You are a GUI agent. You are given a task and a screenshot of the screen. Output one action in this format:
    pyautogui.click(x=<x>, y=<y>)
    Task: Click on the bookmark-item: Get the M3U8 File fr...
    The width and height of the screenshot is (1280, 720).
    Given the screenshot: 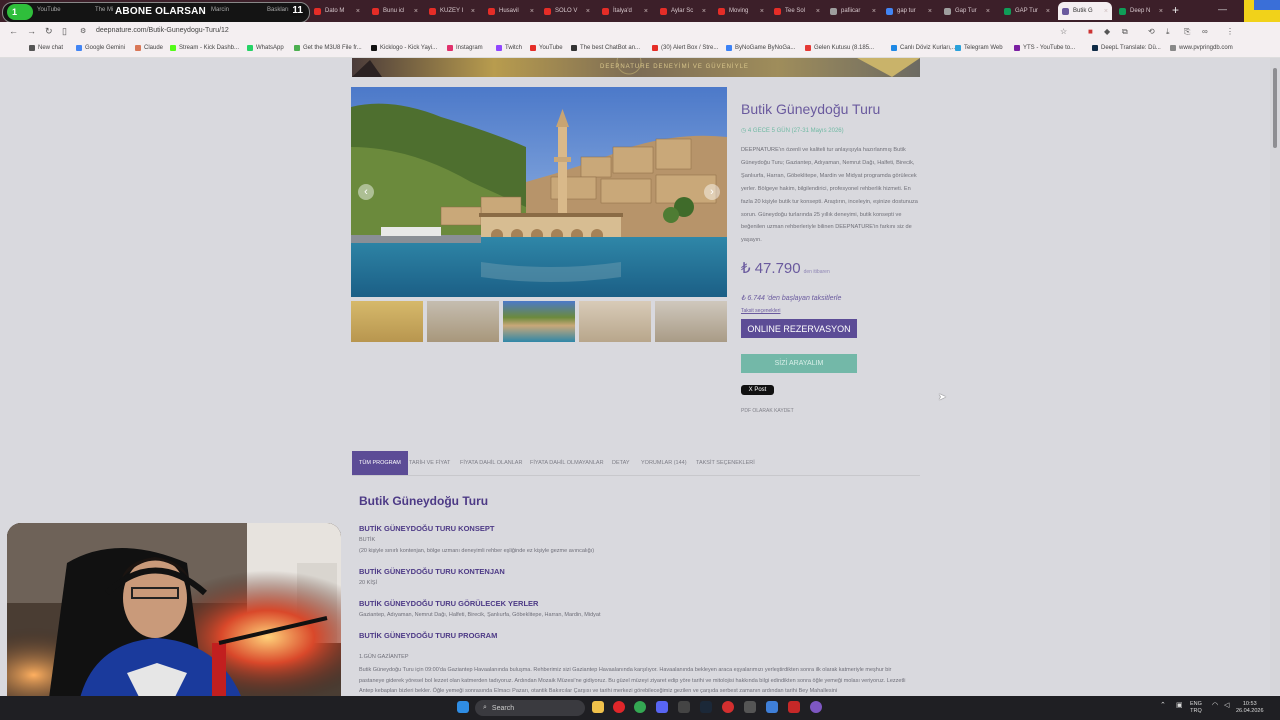 What is the action you would take?
    pyautogui.click(x=328, y=48)
    